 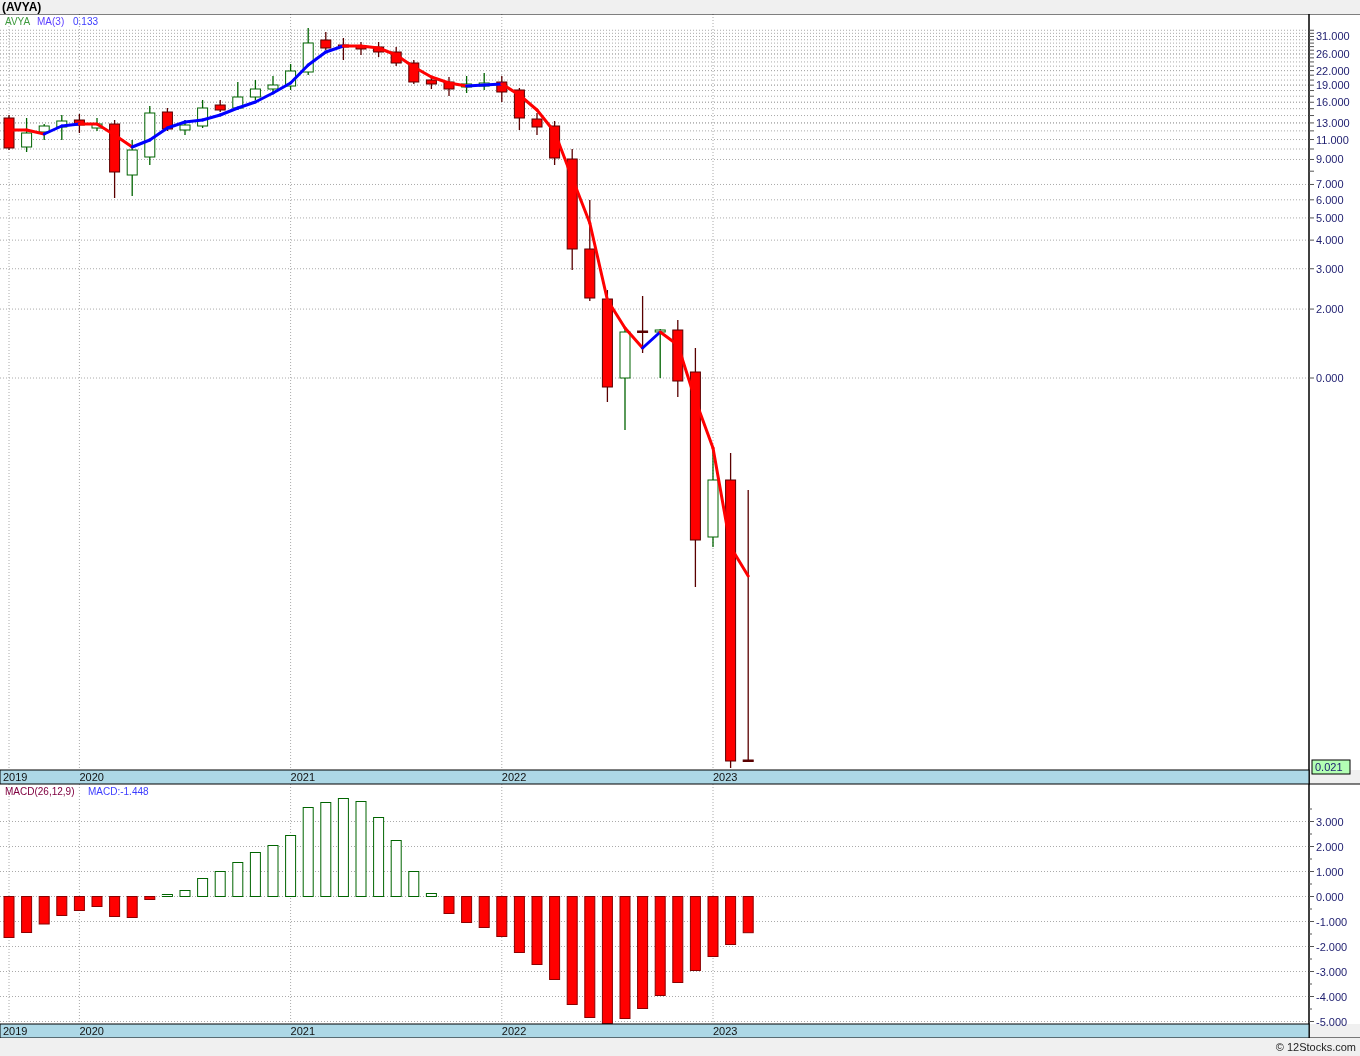 I want to click on price-axis-label: 13.000, so click(x=1333, y=122).